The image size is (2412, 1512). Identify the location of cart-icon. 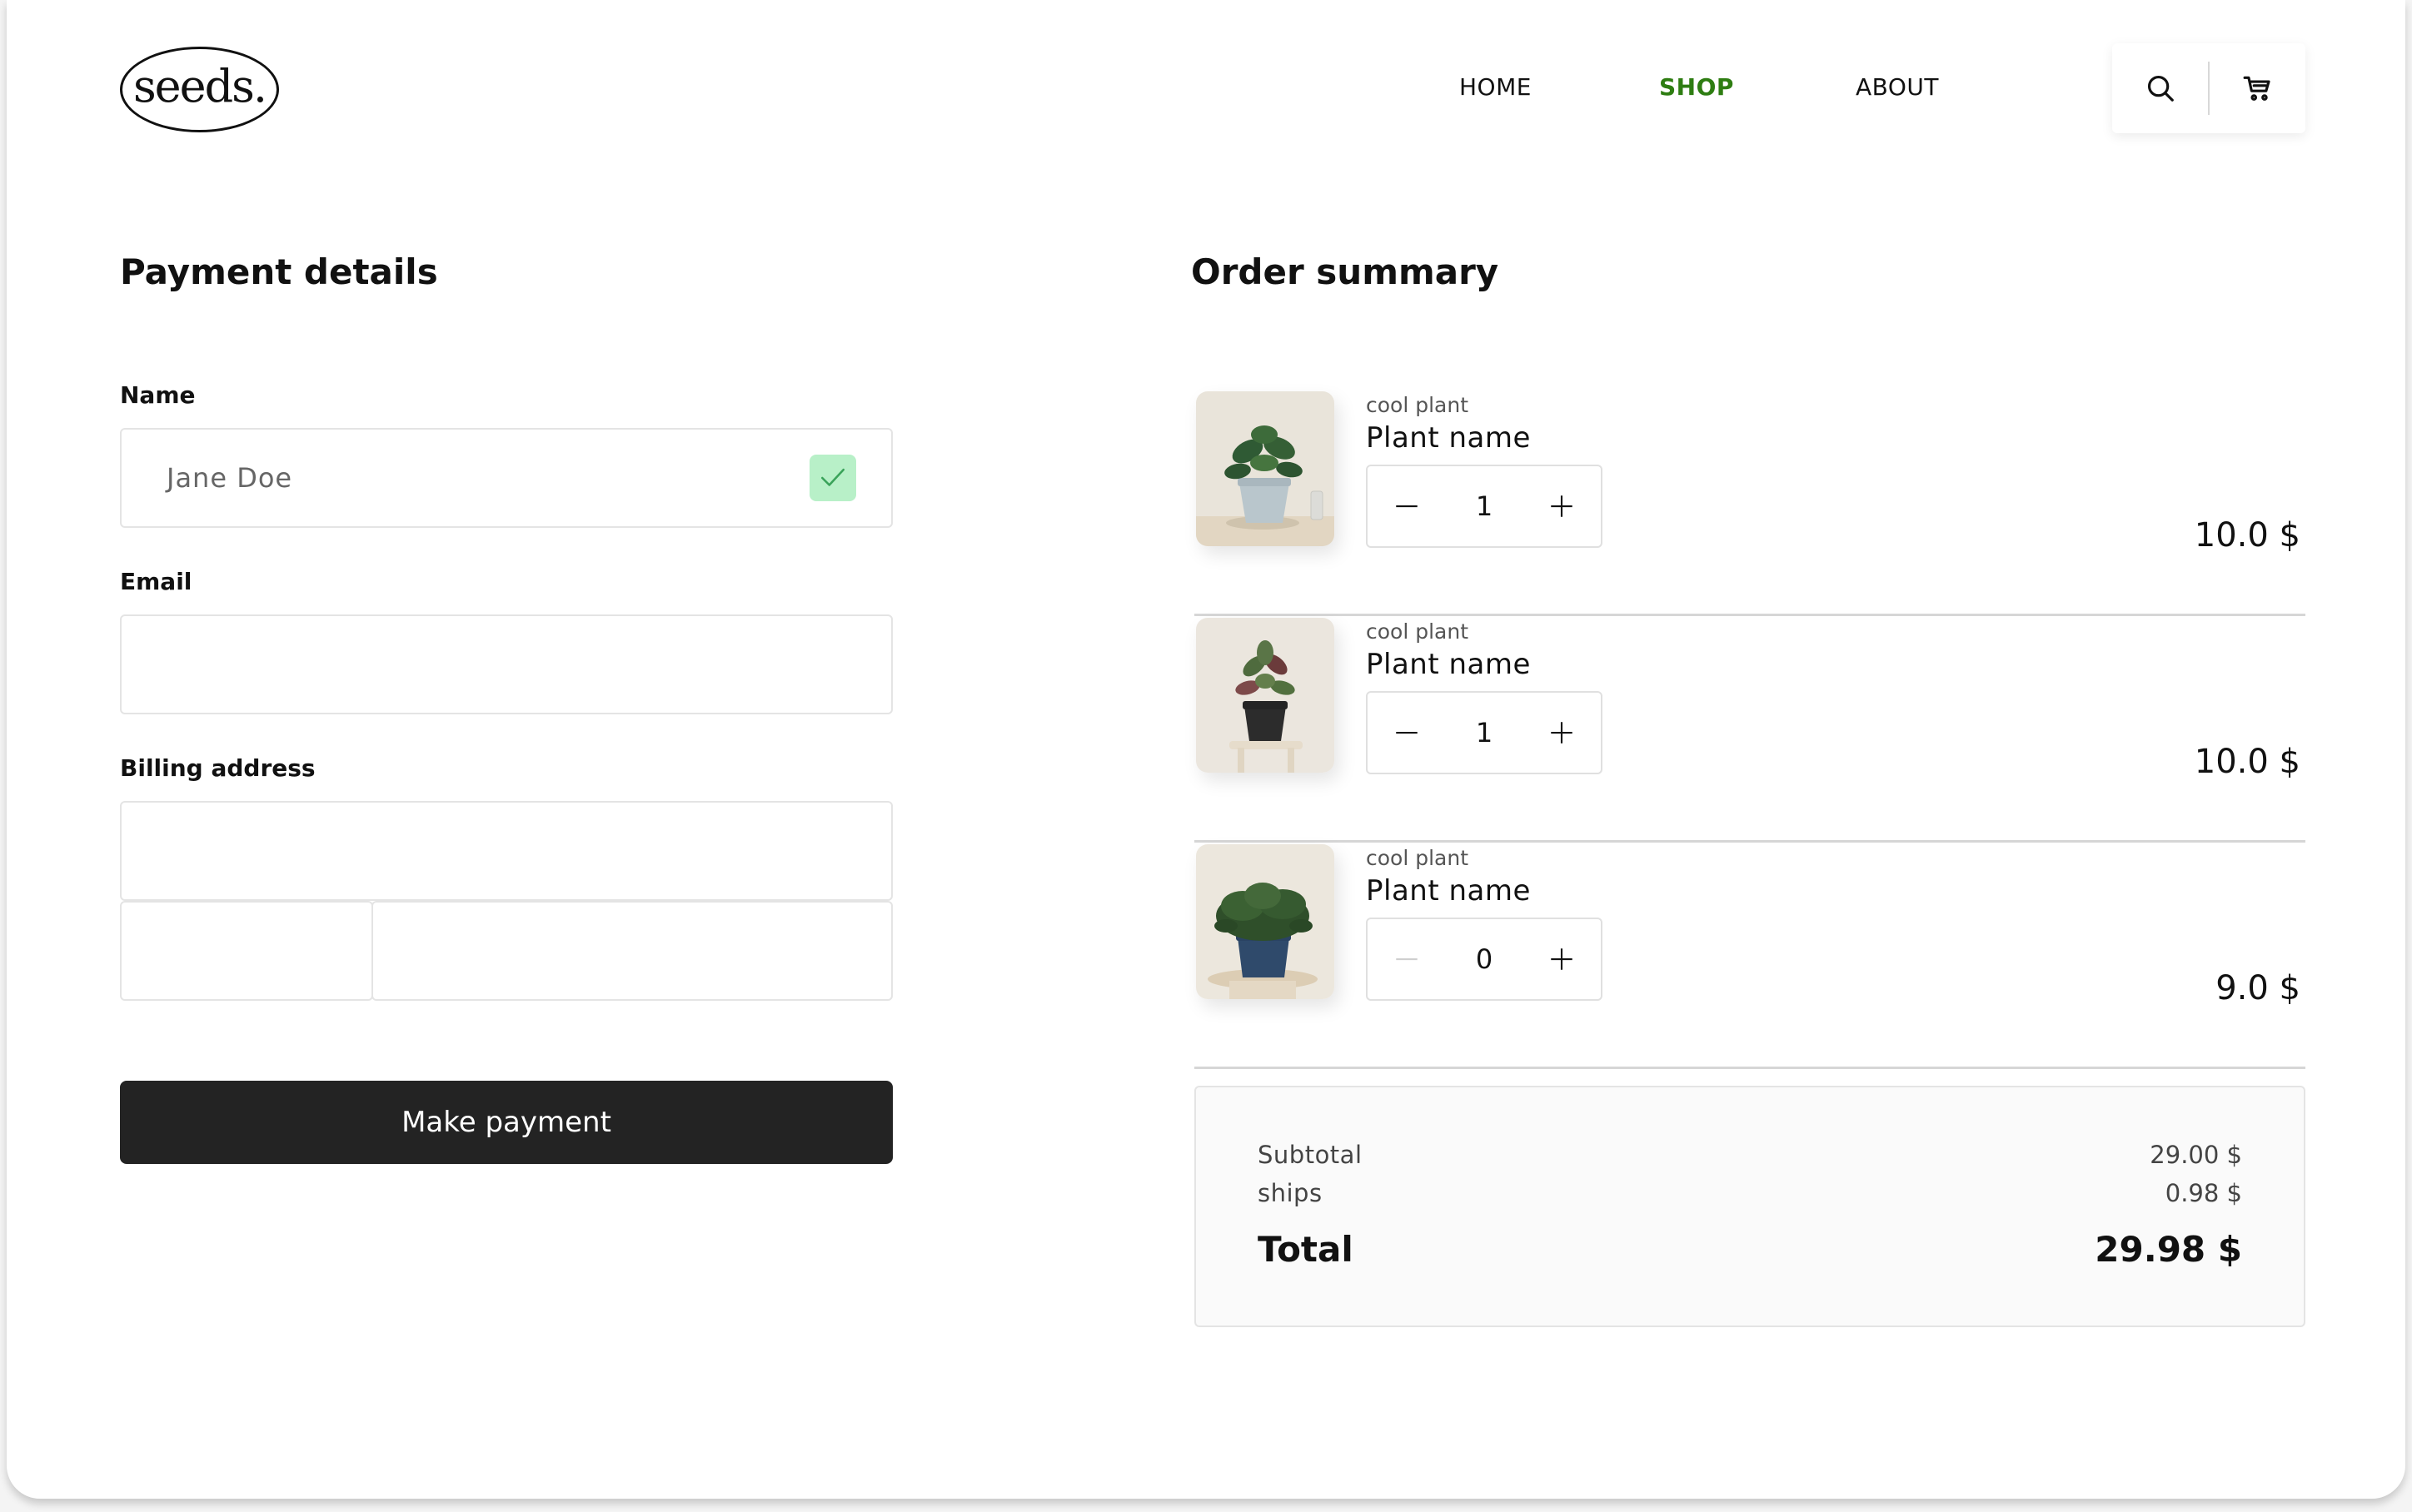
(2256, 88).